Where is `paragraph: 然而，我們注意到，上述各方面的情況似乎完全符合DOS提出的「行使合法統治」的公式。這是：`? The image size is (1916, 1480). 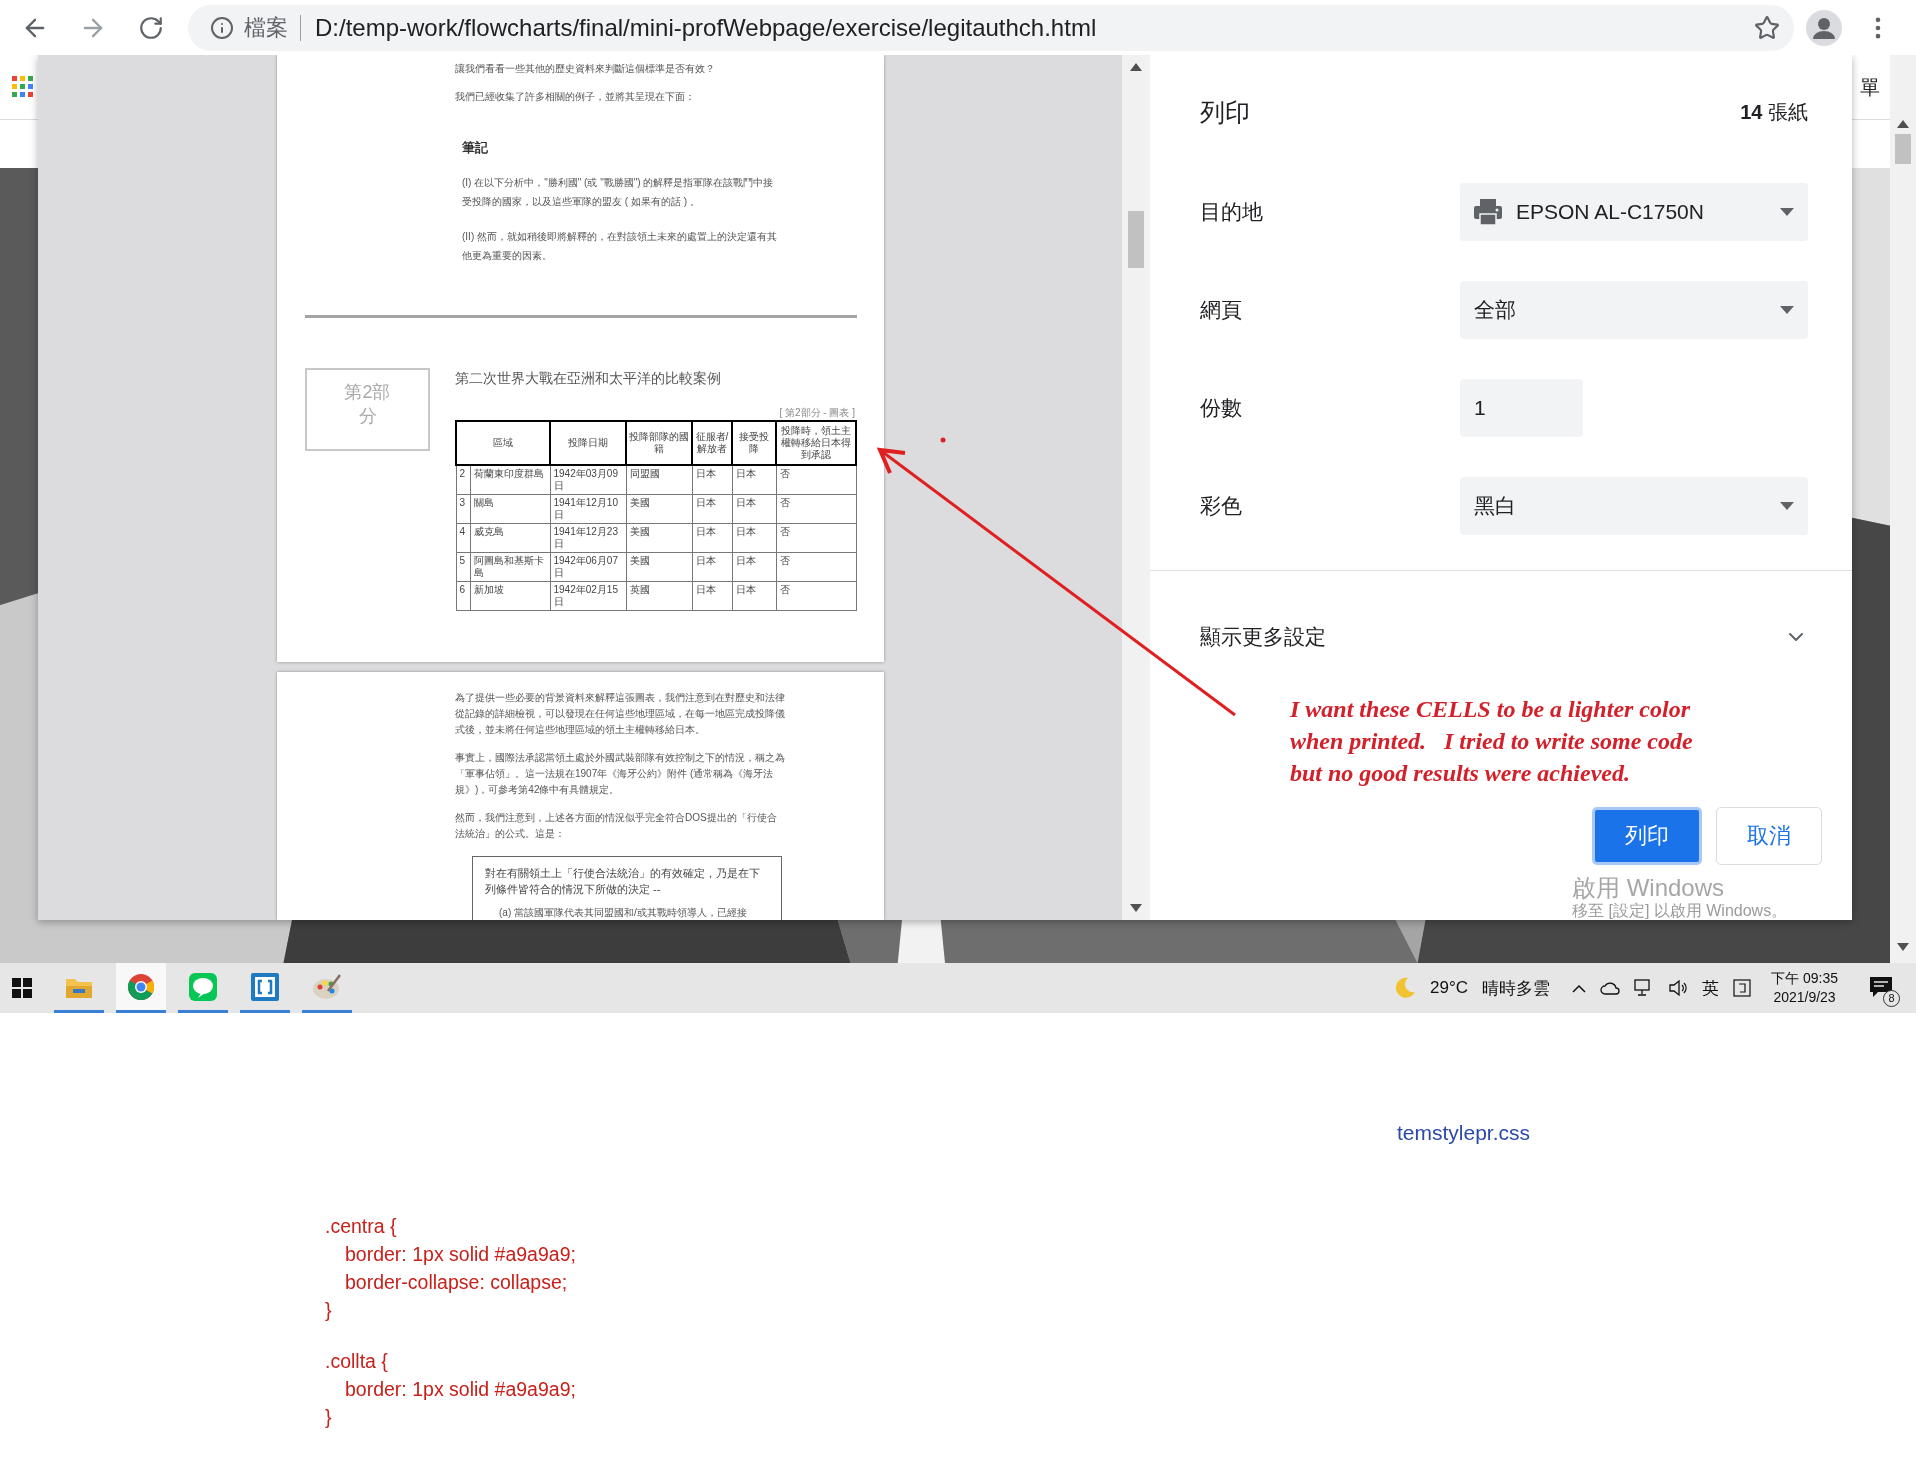
paragraph: 然而，我們注意到，上述各方面的情況似乎完全符合DOS提出的「行使合法統治」的公式。這是： is located at coordinates (616, 826).